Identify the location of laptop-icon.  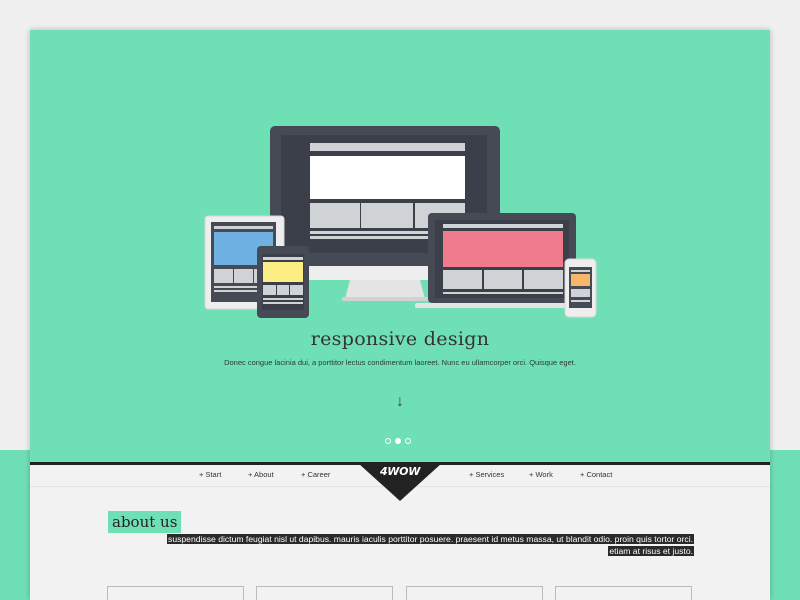
(502, 260).